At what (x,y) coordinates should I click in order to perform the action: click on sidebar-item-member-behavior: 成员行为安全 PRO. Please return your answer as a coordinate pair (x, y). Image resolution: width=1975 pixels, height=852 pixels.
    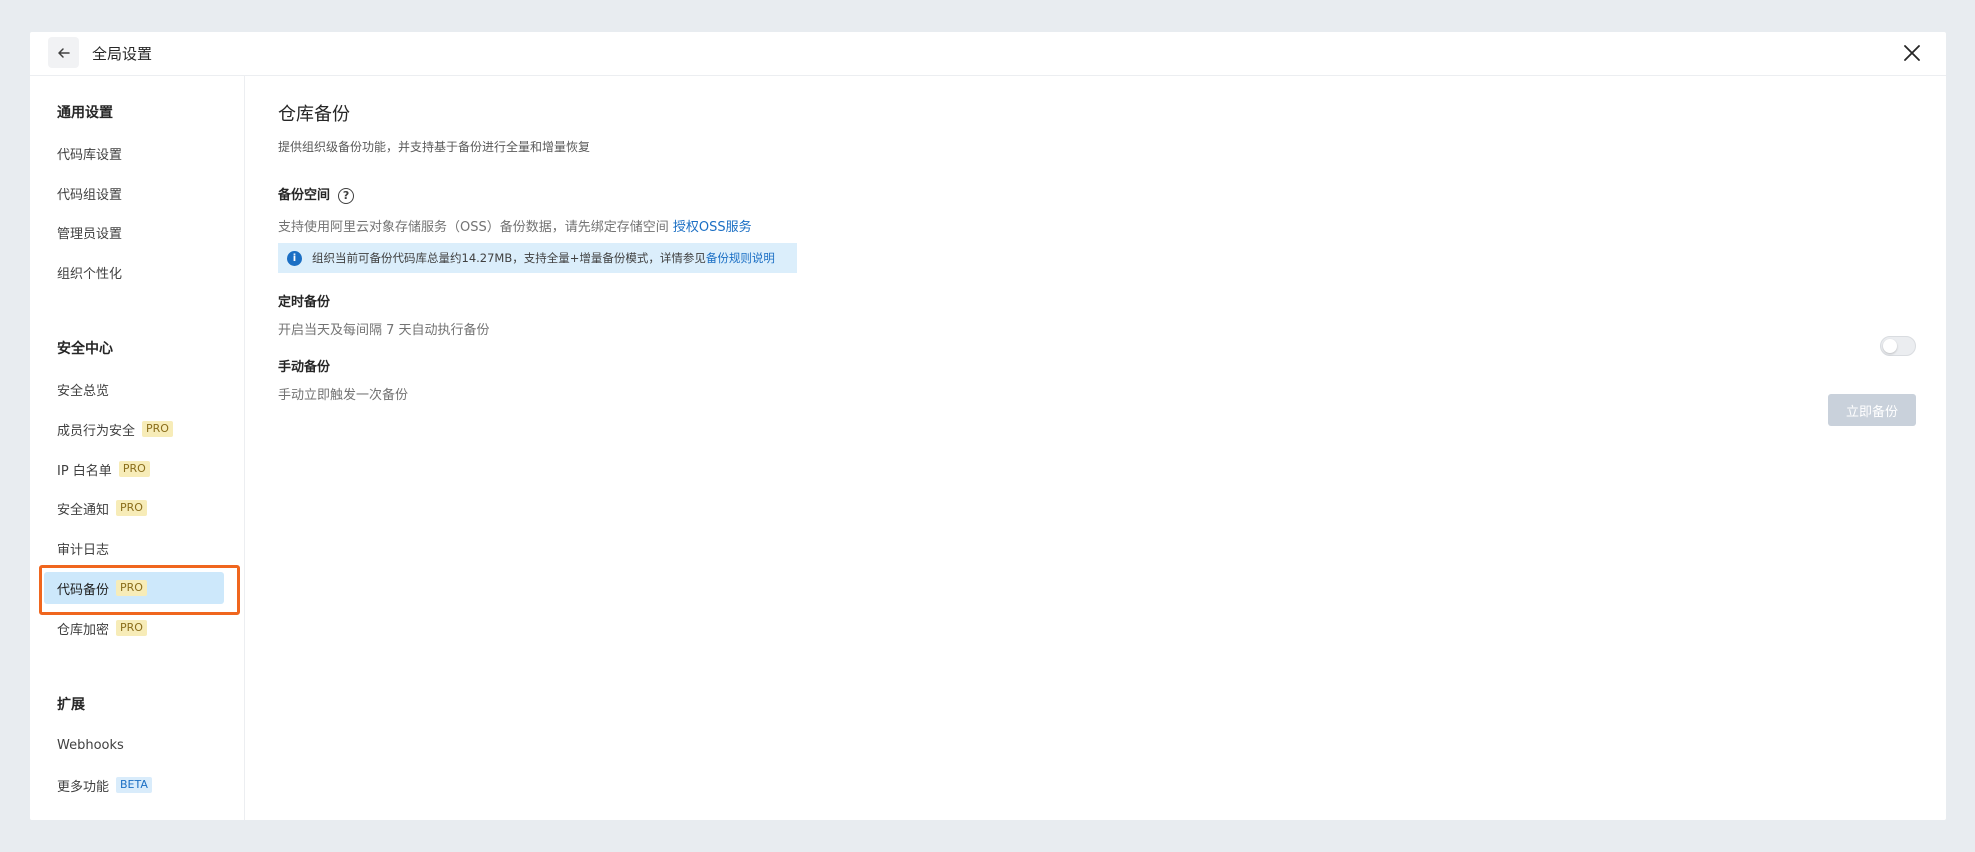
    Looking at the image, I should click on (134, 429).